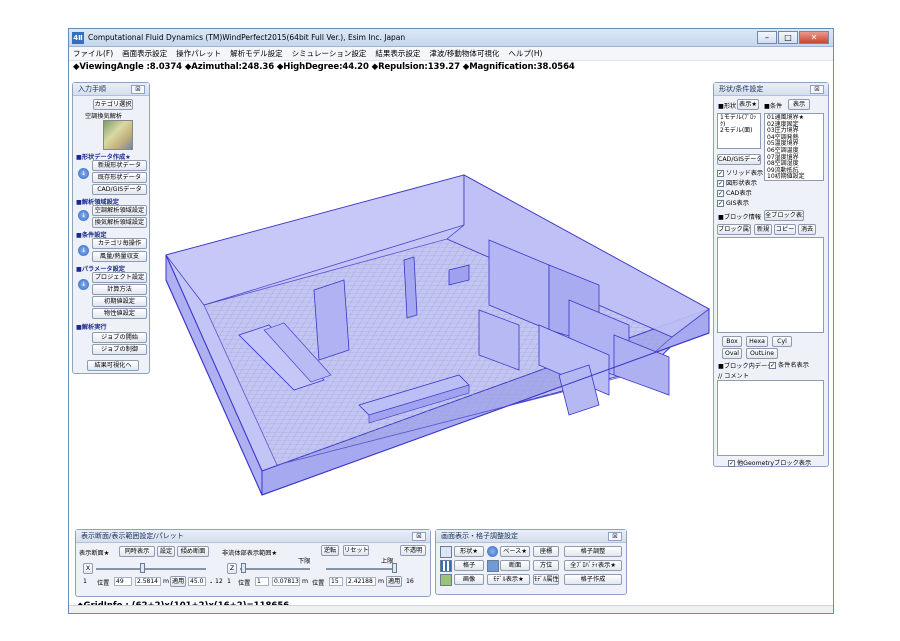 This screenshot has width=900, height=641. Describe the element at coordinates (197, 581) in the screenshot. I see `x-angle-field: 45.0` at that location.